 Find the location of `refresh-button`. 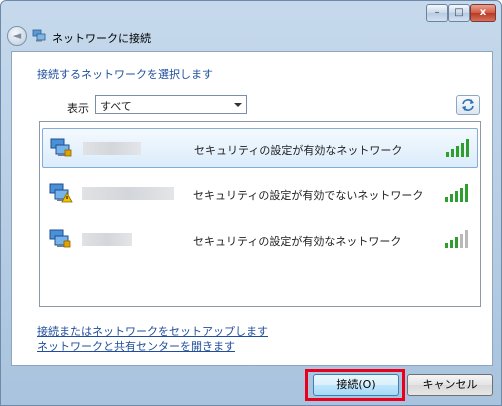

refresh-button is located at coordinates (468, 105).